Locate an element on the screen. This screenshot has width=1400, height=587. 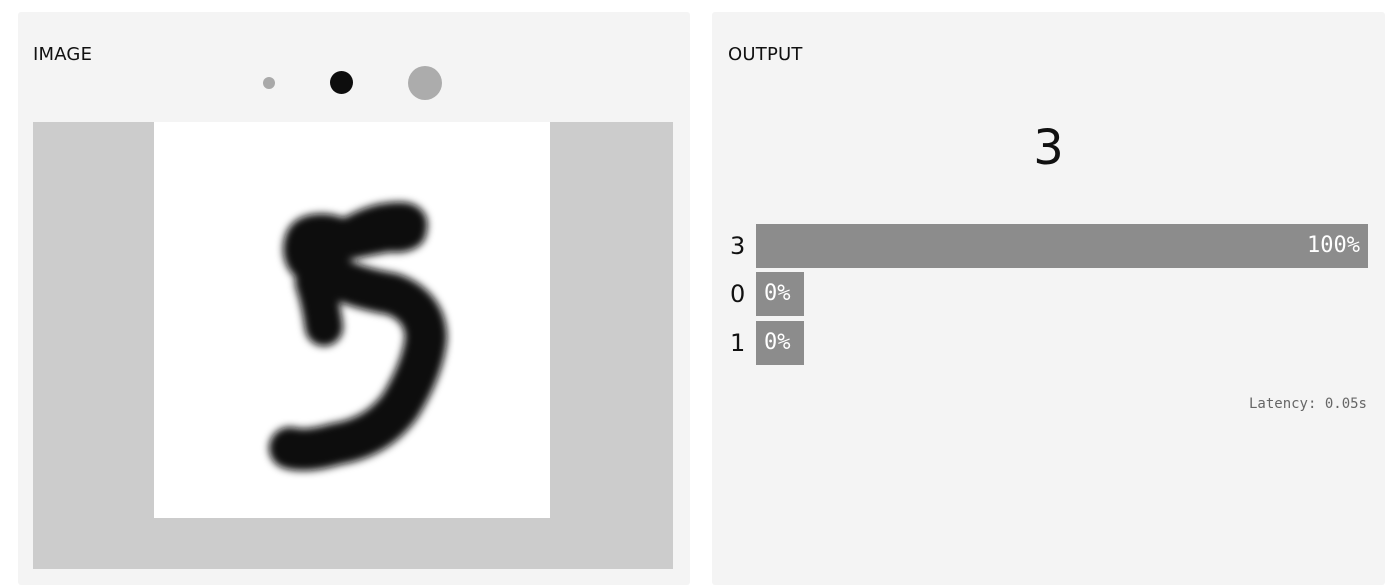
medium-brush-button is located at coordinates (341, 82).